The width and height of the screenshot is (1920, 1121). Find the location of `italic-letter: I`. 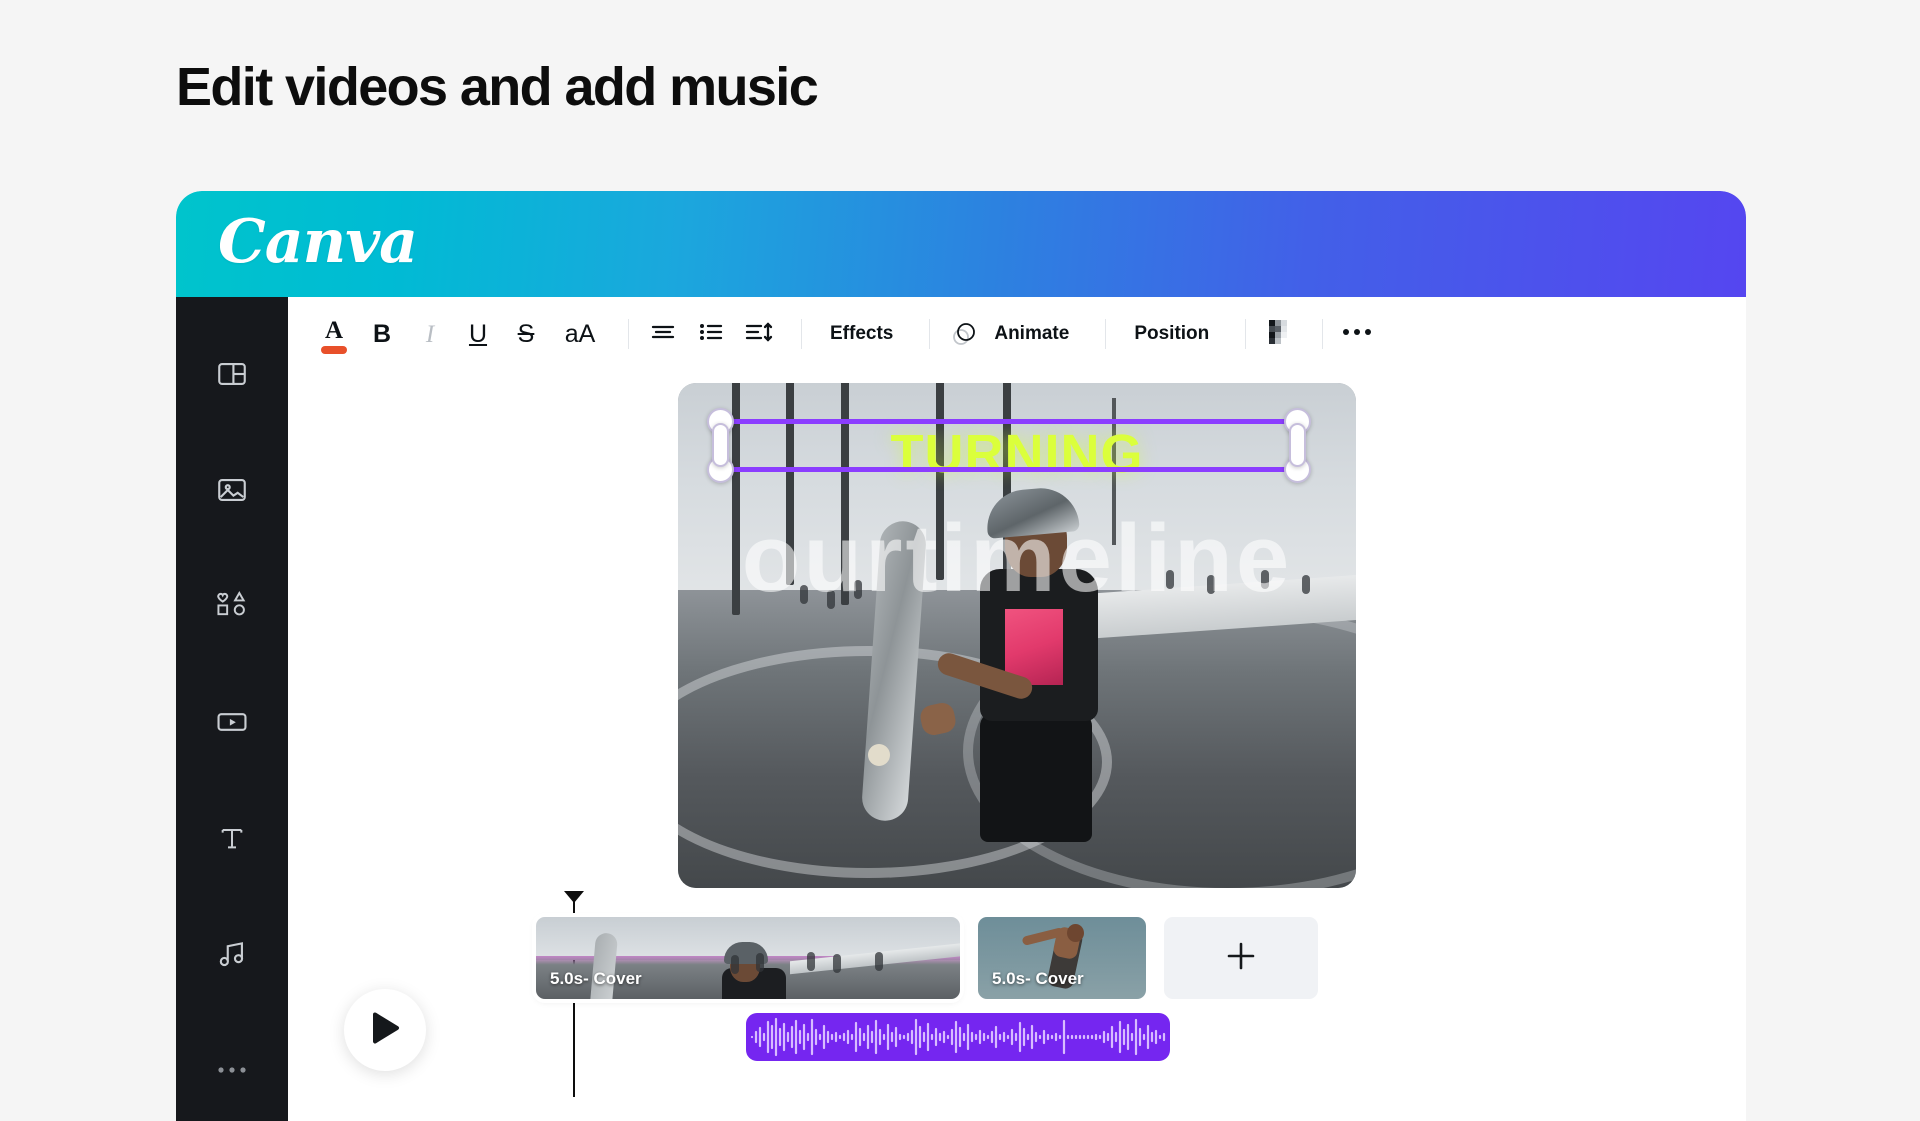

italic-letter: I is located at coordinates (430, 334).